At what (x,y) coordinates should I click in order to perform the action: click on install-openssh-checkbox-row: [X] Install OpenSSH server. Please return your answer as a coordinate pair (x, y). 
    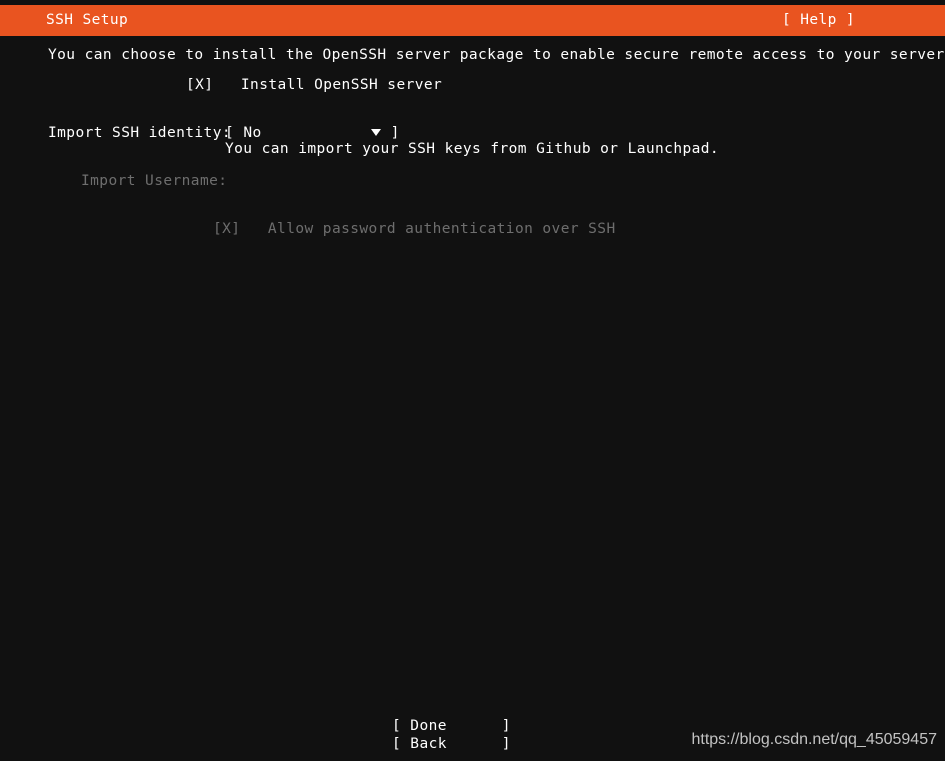
    Looking at the image, I should click on (314, 85).